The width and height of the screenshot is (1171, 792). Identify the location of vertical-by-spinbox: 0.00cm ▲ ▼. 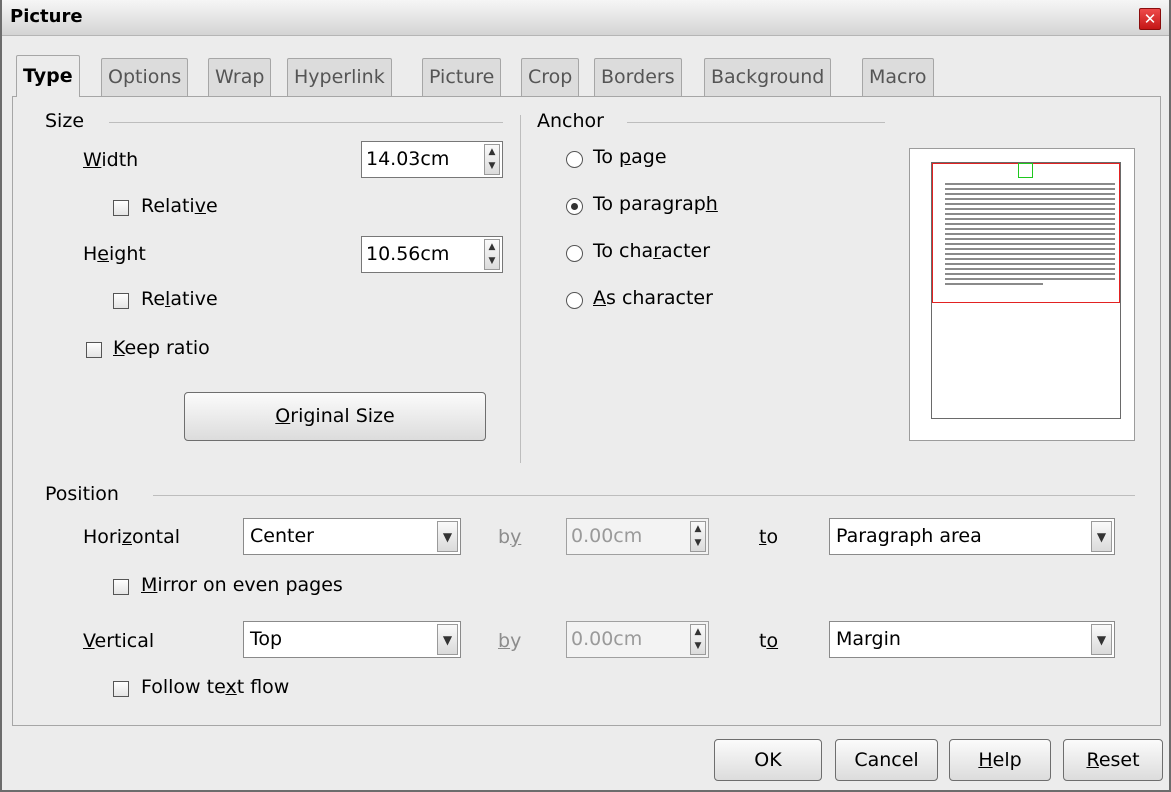
(637, 639).